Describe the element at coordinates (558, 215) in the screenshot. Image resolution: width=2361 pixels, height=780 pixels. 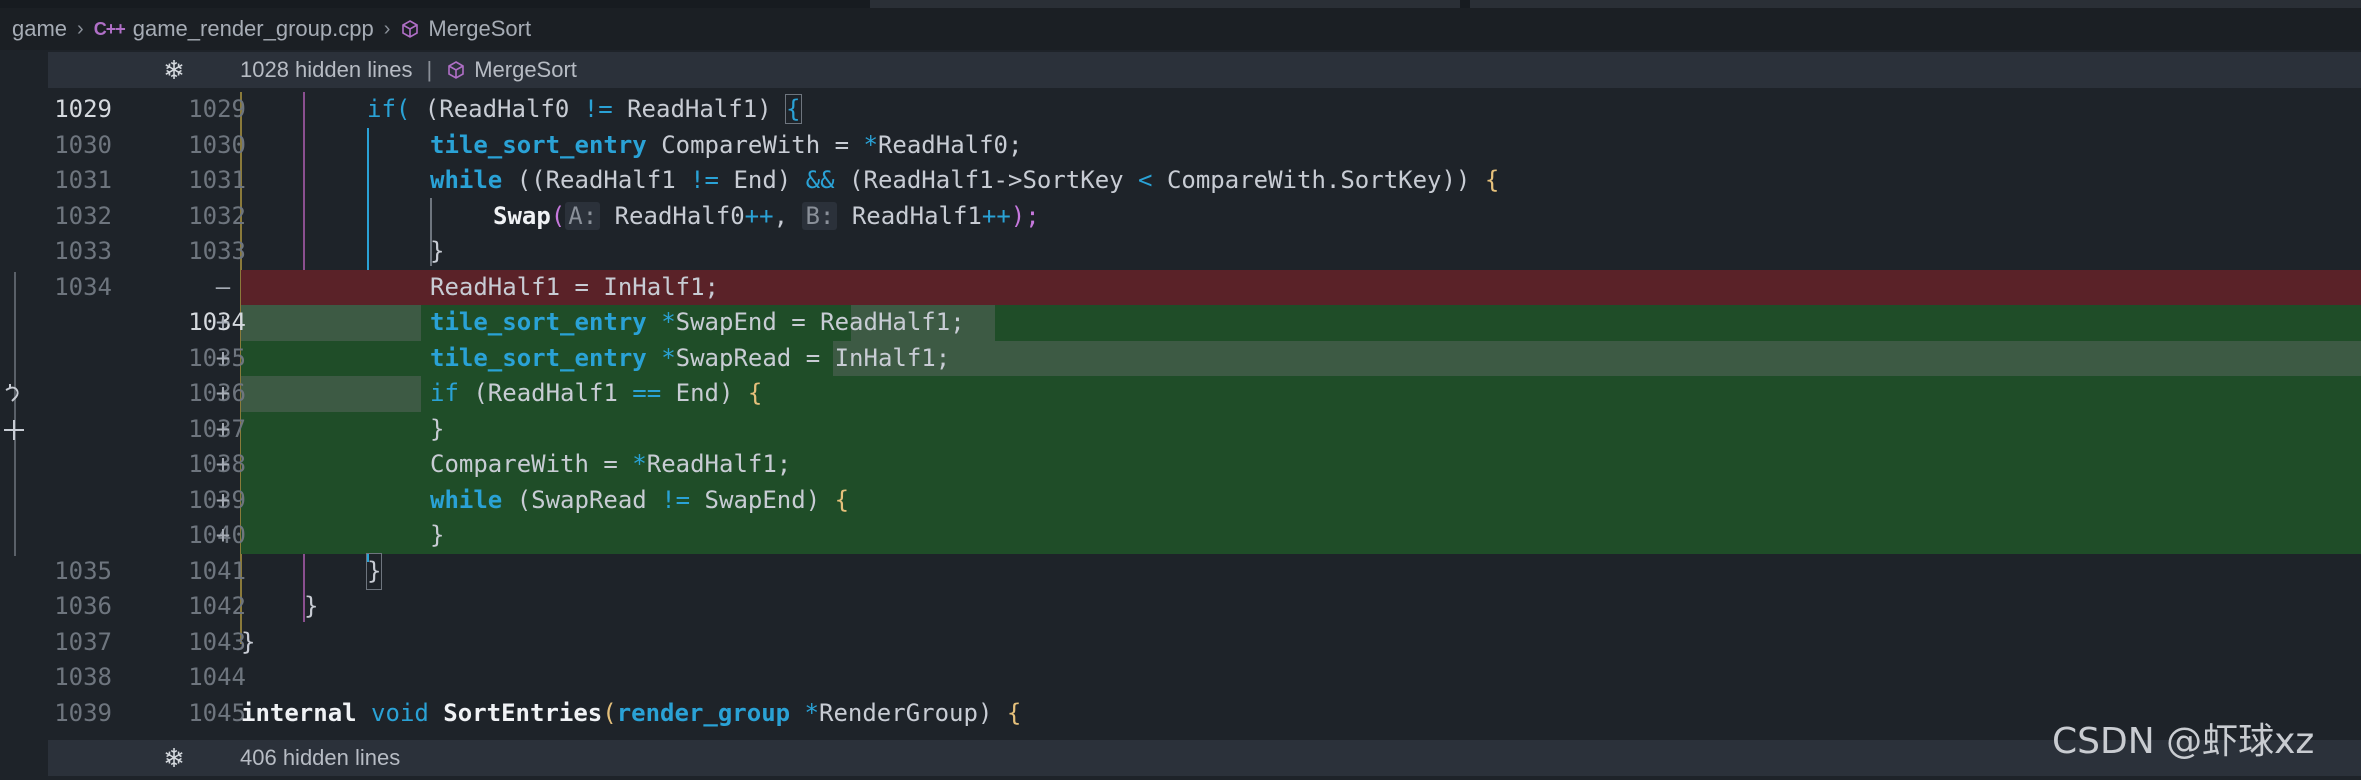
I see `paren: (` at that location.